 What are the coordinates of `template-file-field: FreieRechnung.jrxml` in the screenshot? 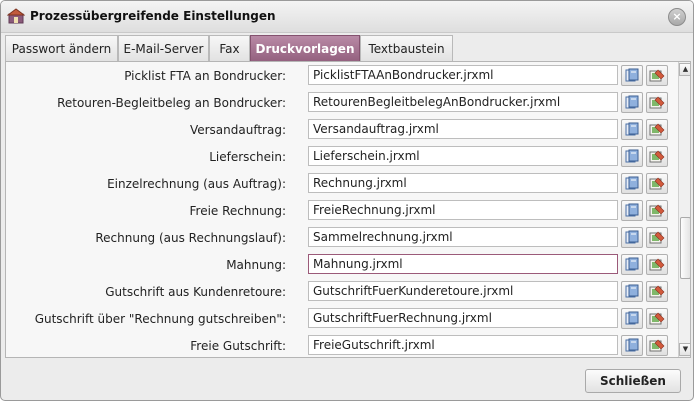 It's located at (463, 210).